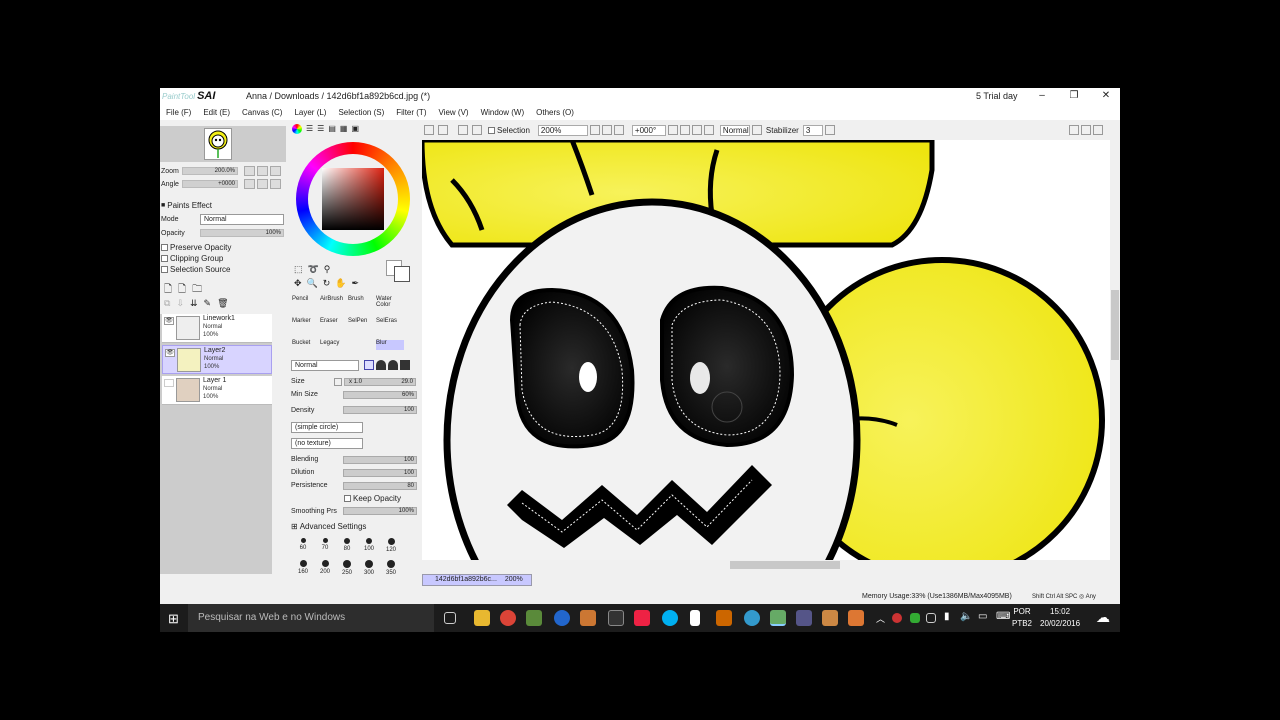 Image resolution: width=1280 pixels, height=720 pixels. I want to click on app-icon-red, so click(642, 618).